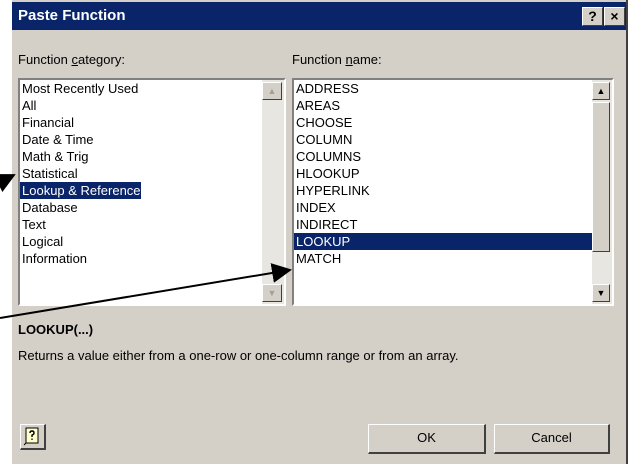 The width and height of the screenshot is (628, 464). Describe the element at coordinates (80, 224) in the screenshot. I see `category-item: Text` at that location.